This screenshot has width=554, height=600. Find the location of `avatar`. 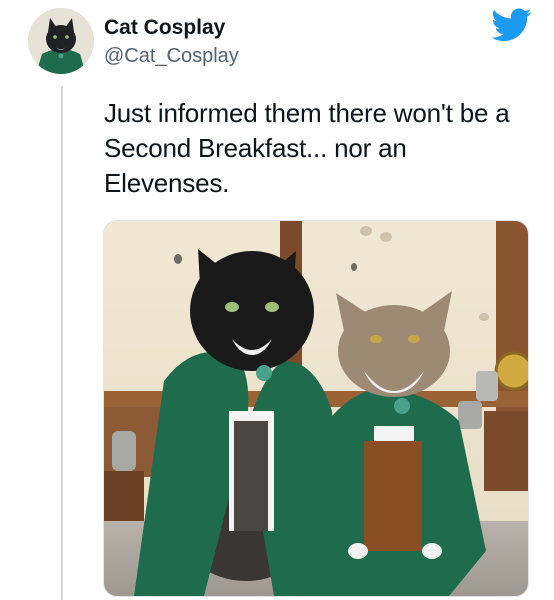

avatar is located at coordinates (61, 41).